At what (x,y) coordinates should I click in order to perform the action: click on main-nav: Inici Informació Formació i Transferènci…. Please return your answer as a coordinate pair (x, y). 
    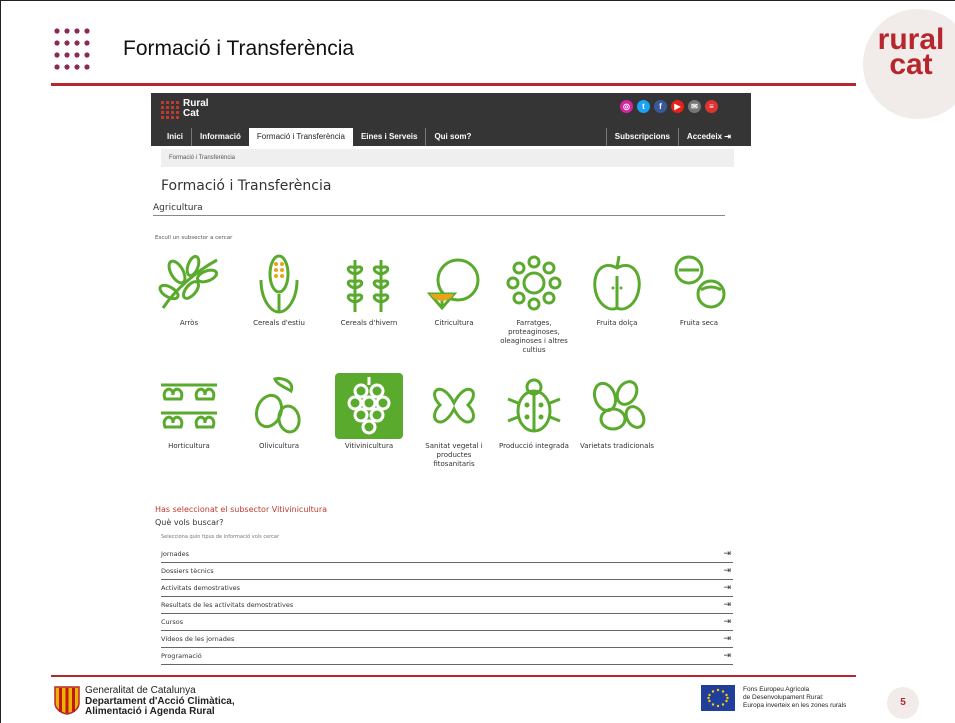
    Looking at the image, I should click on (319, 137).